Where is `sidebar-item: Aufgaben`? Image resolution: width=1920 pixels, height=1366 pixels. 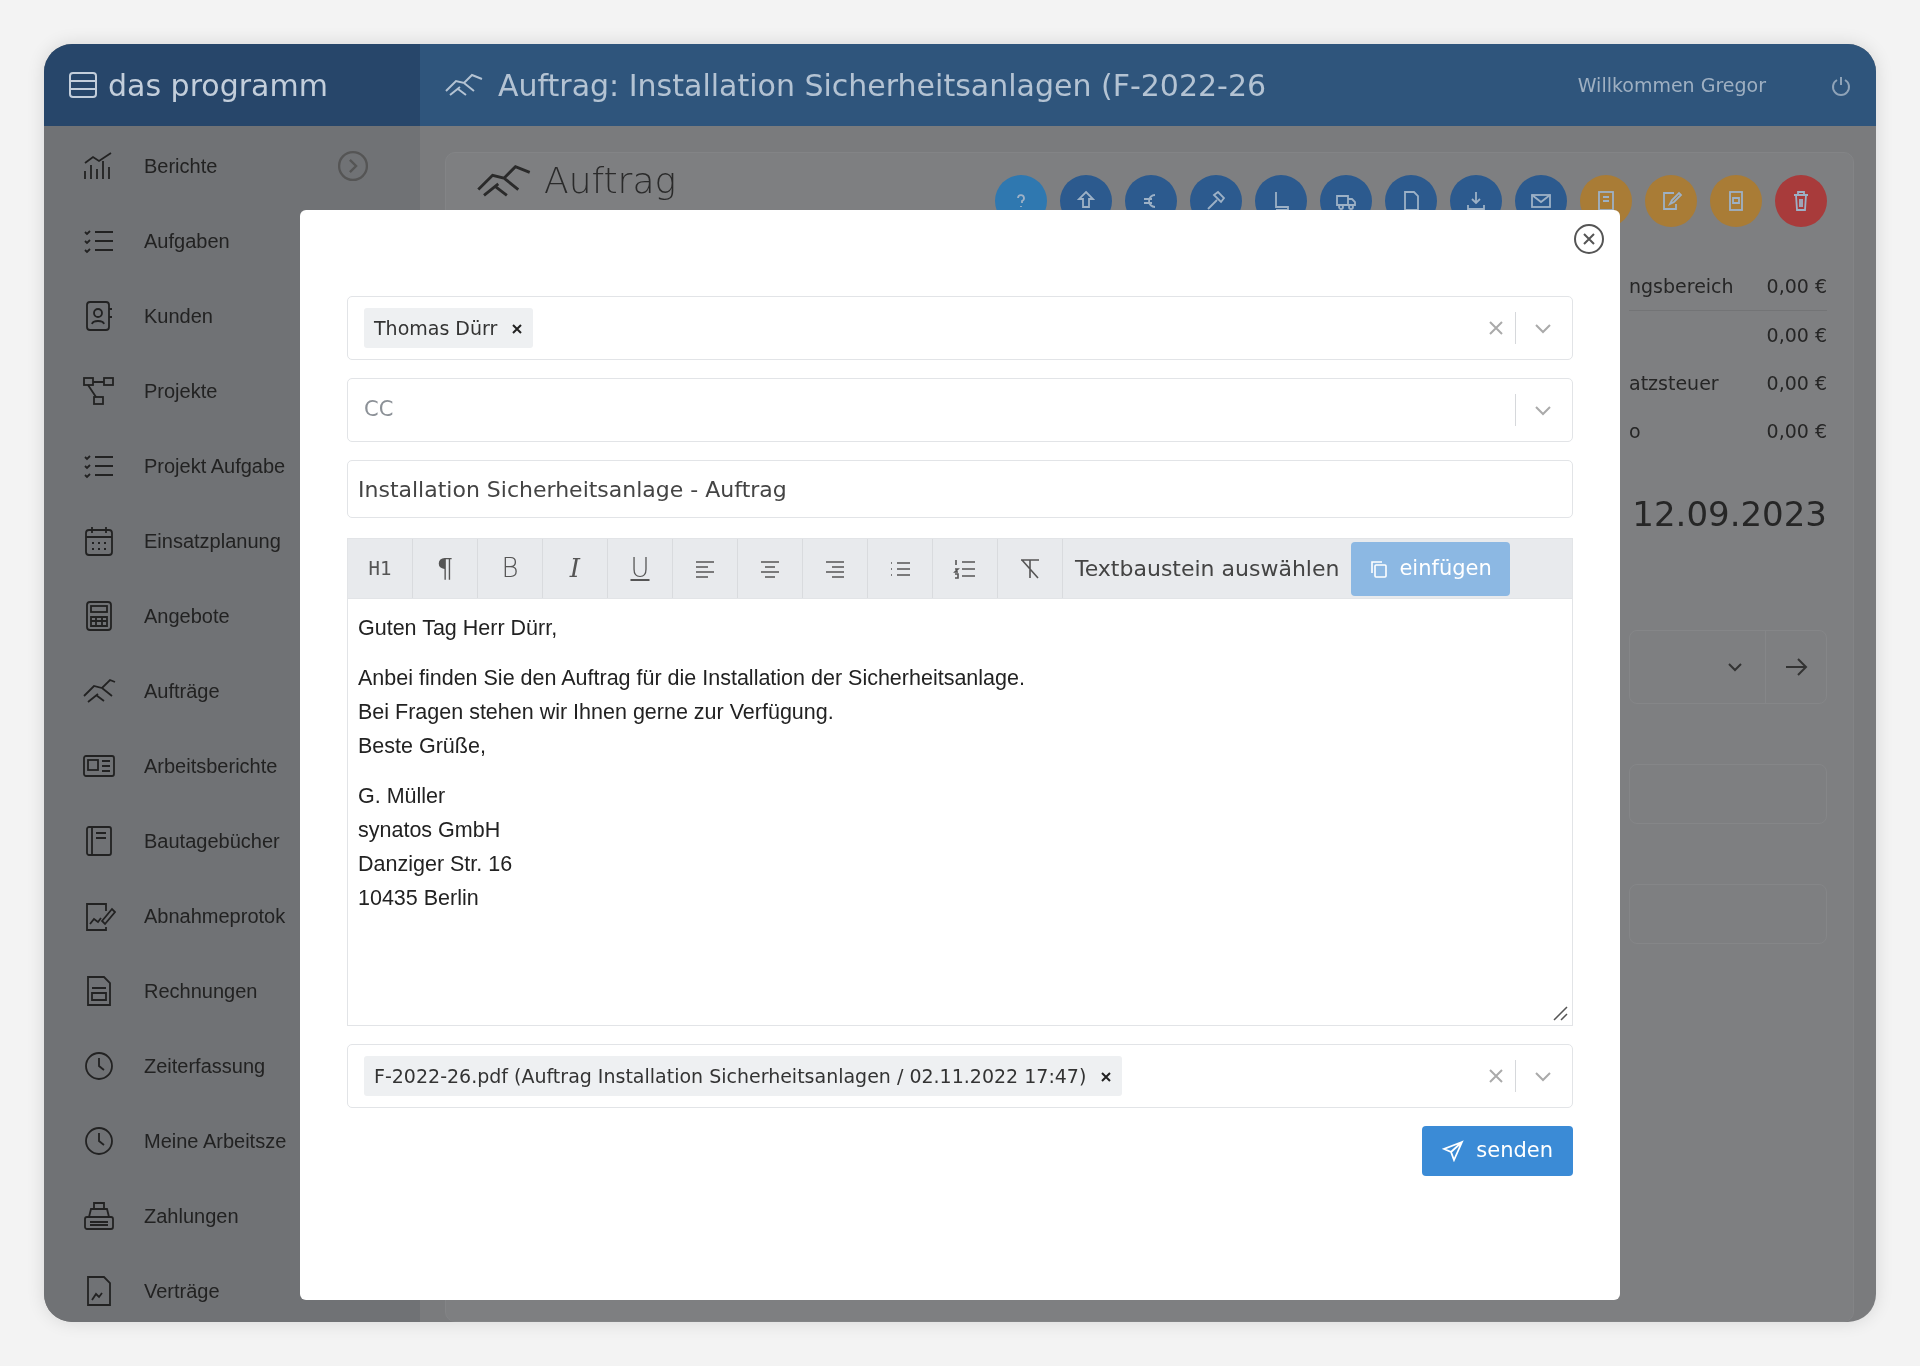 sidebar-item: Aufgaben is located at coordinates (232, 240).